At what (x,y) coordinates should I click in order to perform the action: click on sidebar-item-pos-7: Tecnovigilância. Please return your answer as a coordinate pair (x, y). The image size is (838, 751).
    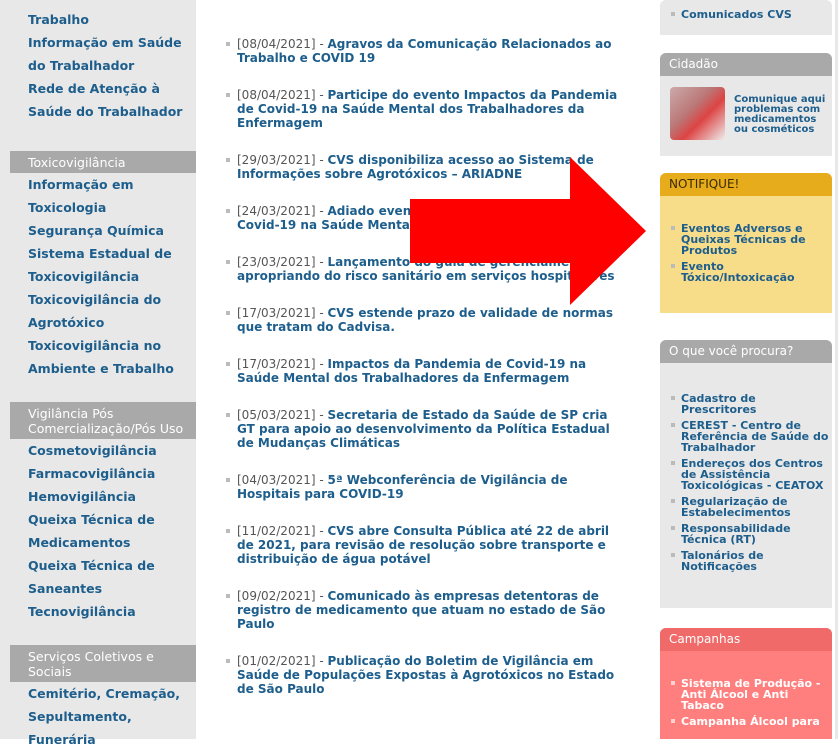
    Looking at the image, I should click on (112, 611).